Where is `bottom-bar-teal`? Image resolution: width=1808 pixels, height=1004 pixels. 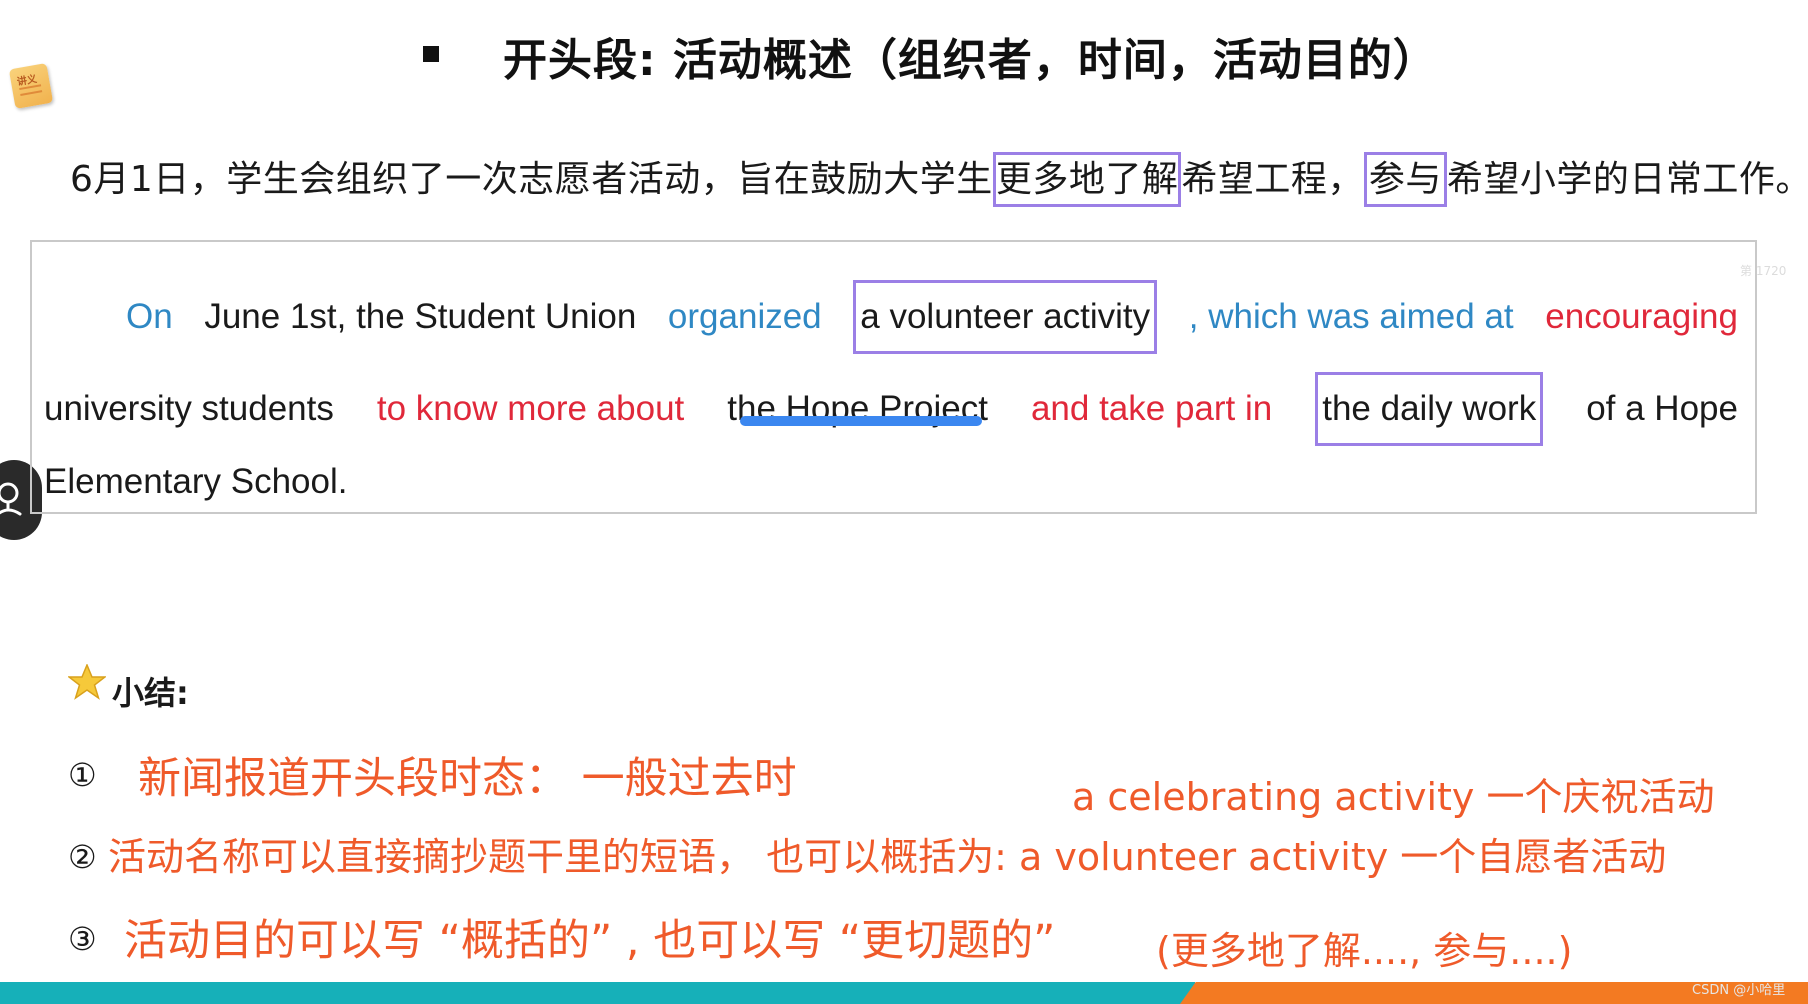 bottom-bar-teal is located at coordinates (597, 993).